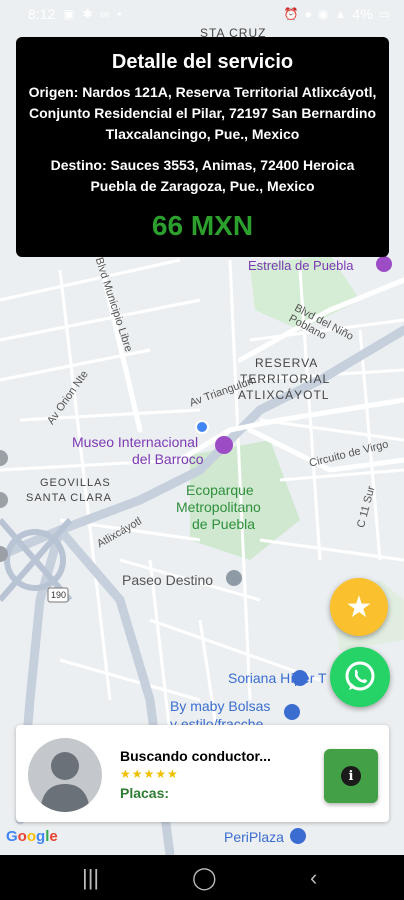 This screenshot has height=900, width=404. What do you see at coordinates (202, 62) in the screenshot?
I see `service-detail-title: Detalle del servicio` at bounding box center [202, 62].